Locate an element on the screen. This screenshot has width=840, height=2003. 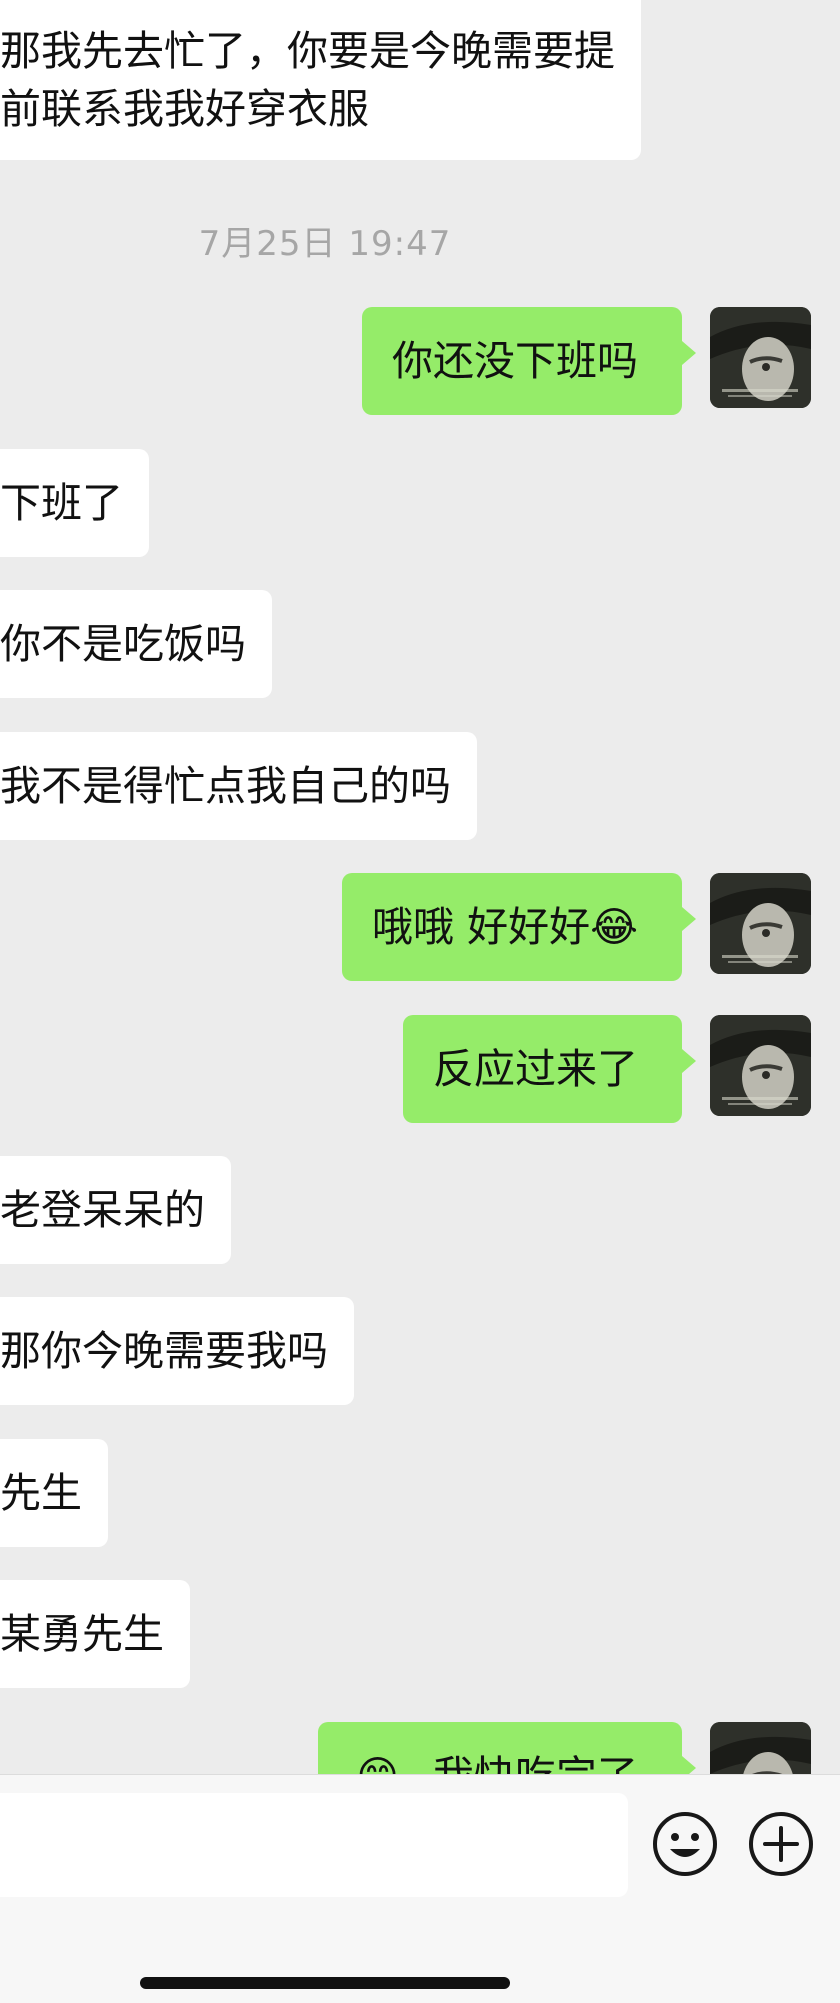
message-input is located at coordinates (314, 1845).